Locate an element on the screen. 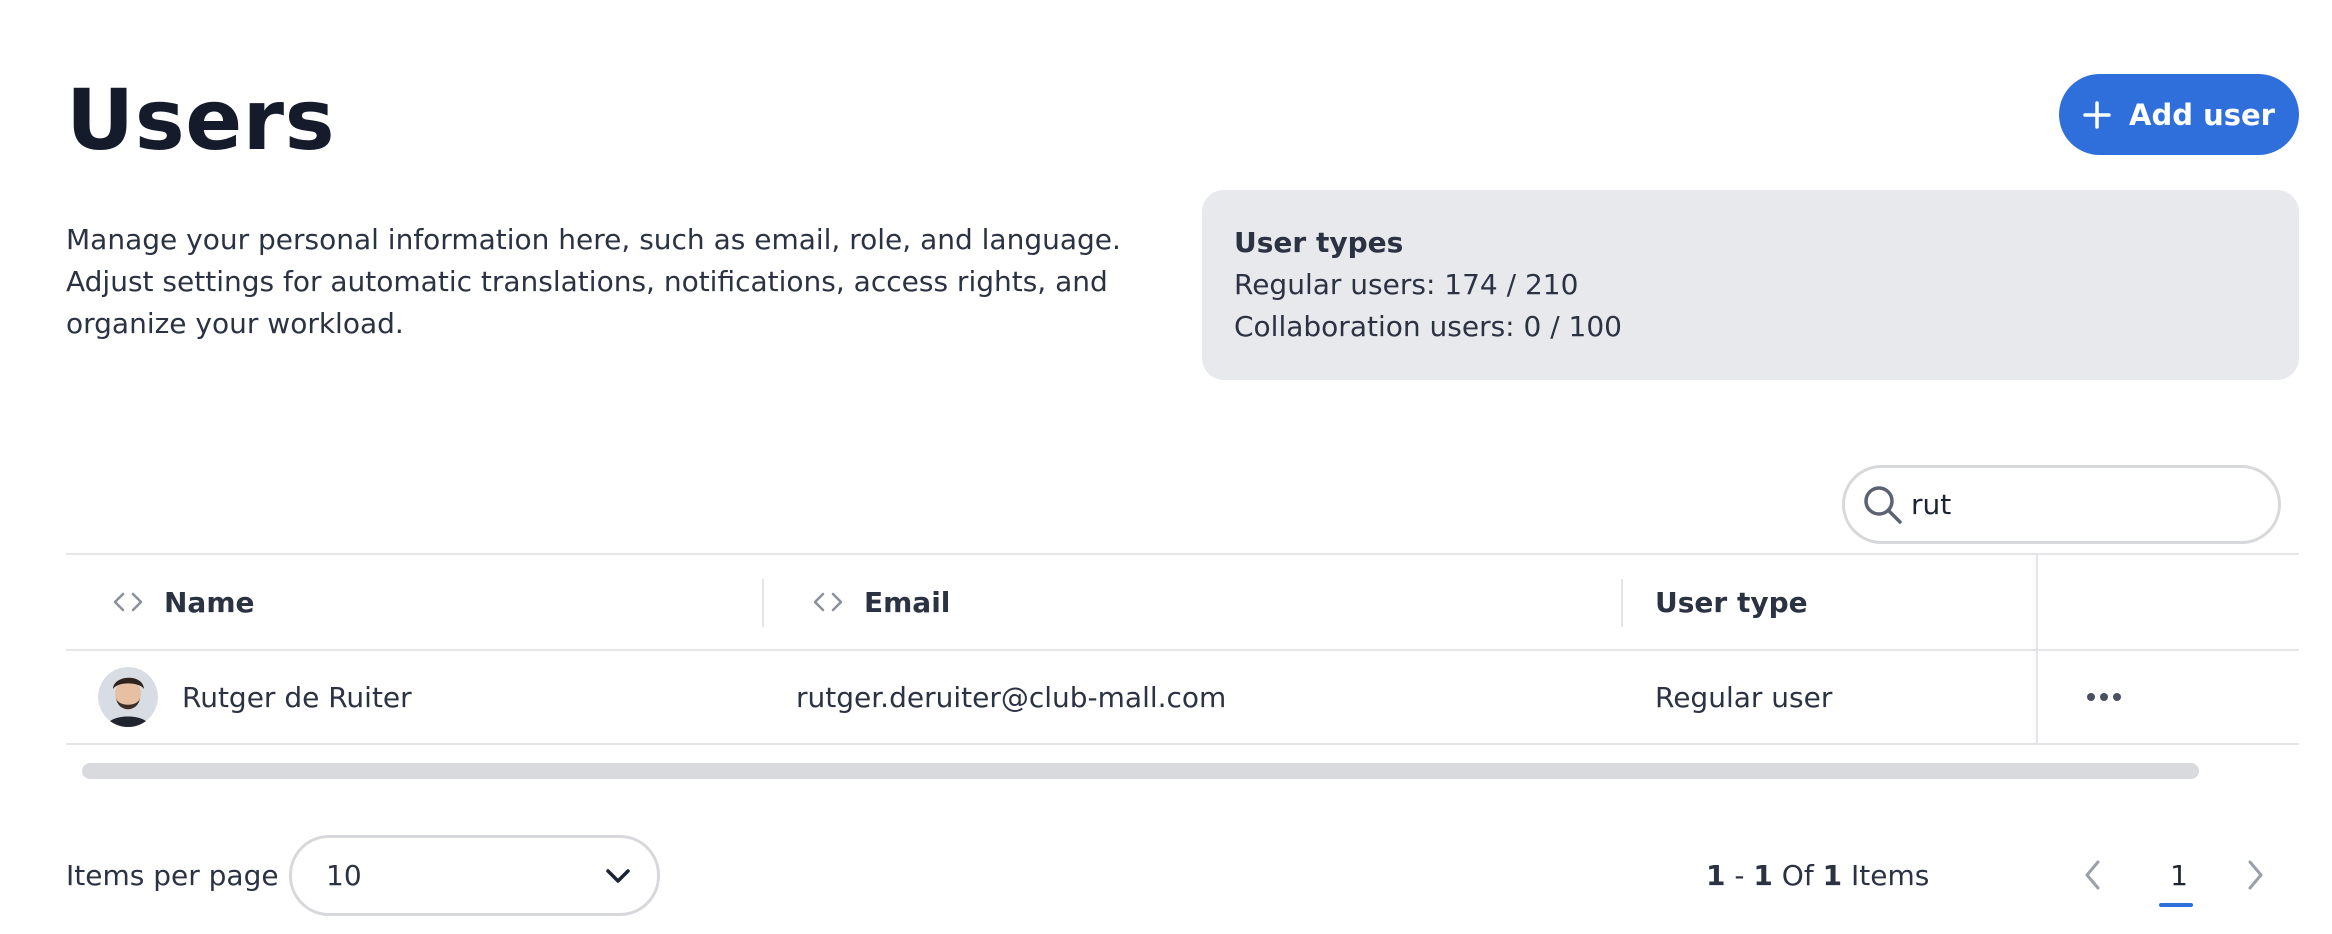 This screenshot has width=2332, height=934. table-header: Name Email User type is located at coordinates (1182, 601).